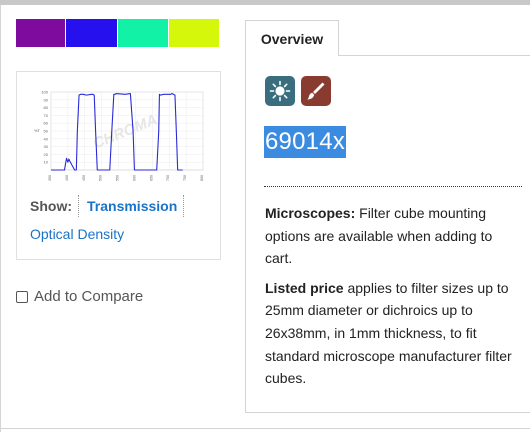 The width and height of the screenshot is (530, 432). I want to click on x-tick-label: 800, so click(202, 178).